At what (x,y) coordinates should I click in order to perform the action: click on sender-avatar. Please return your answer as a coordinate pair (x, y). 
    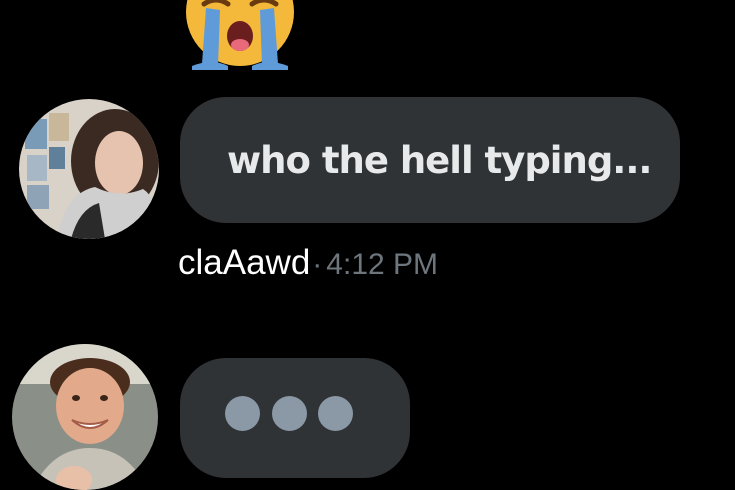
    Looking at the image, I should click on (89, 169).